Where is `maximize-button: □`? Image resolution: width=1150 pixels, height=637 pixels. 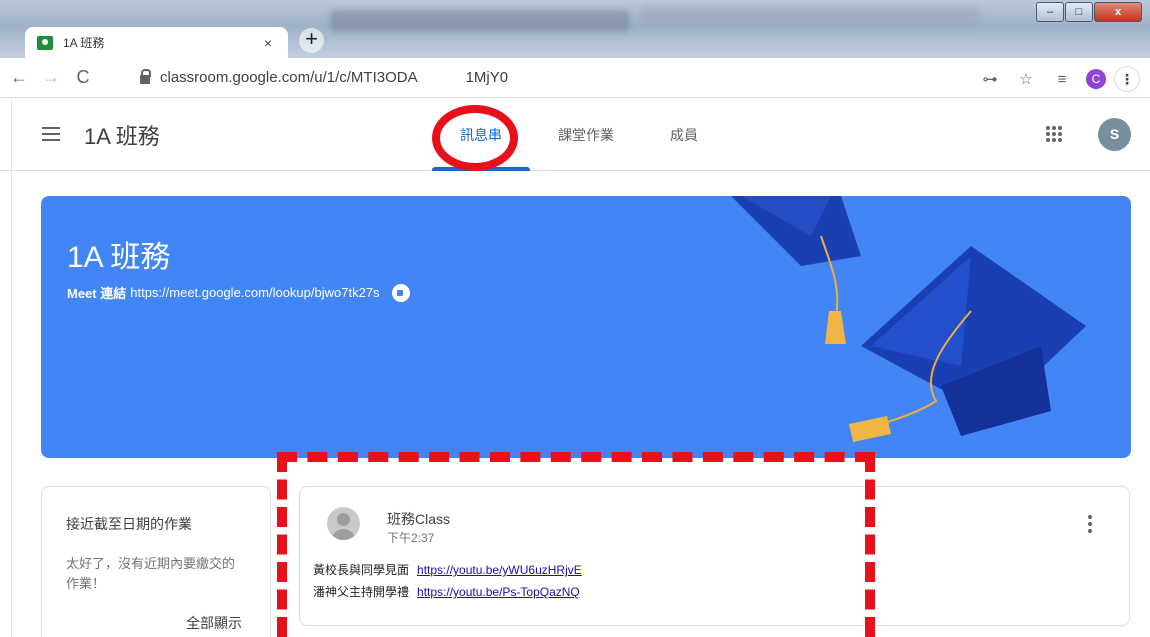 maximize-button: □ is located at coordinates (1079, 12).